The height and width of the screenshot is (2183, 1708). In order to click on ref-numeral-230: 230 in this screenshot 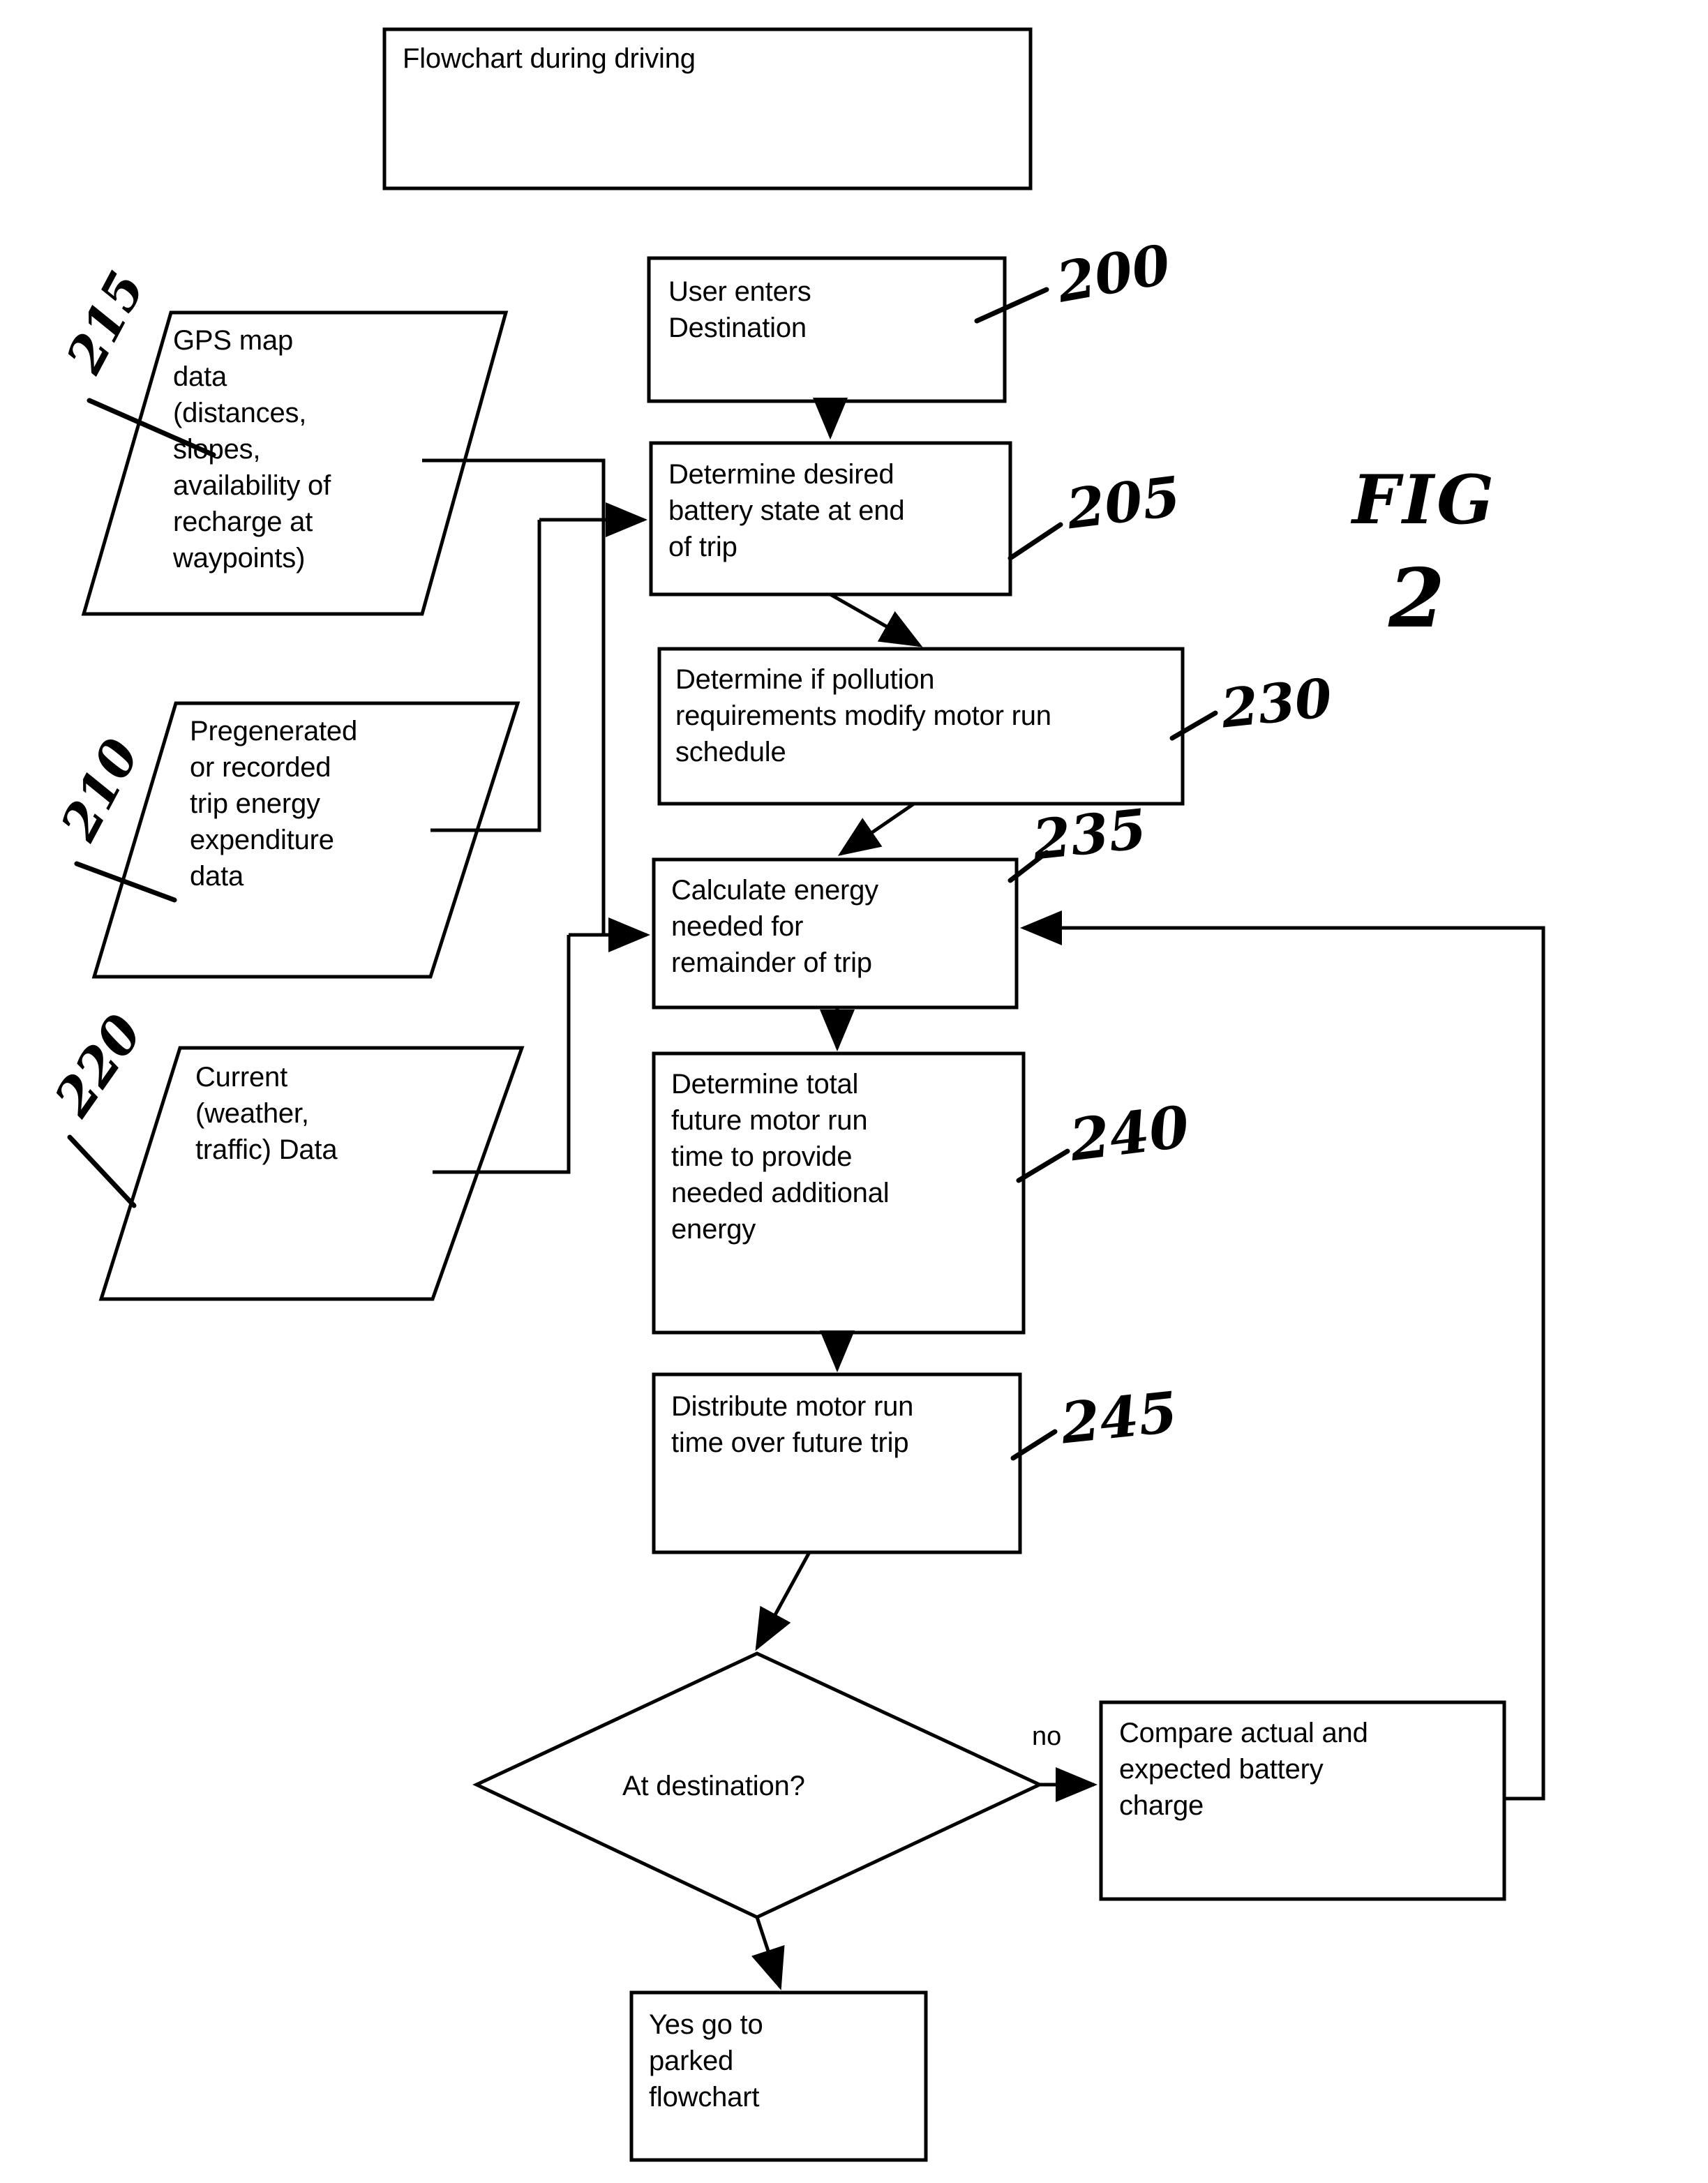, I will do `click(1276, 703)`.